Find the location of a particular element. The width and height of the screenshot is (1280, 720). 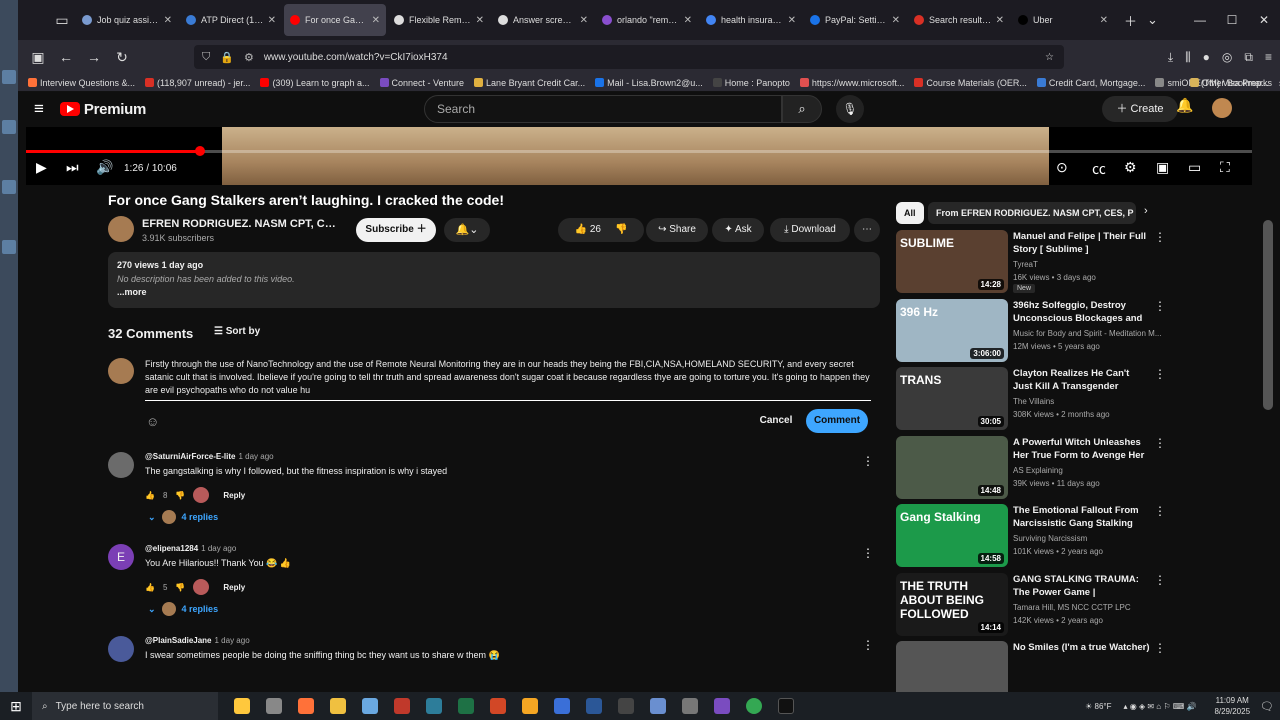

firefox-icon is located at coordinates (306, 706).